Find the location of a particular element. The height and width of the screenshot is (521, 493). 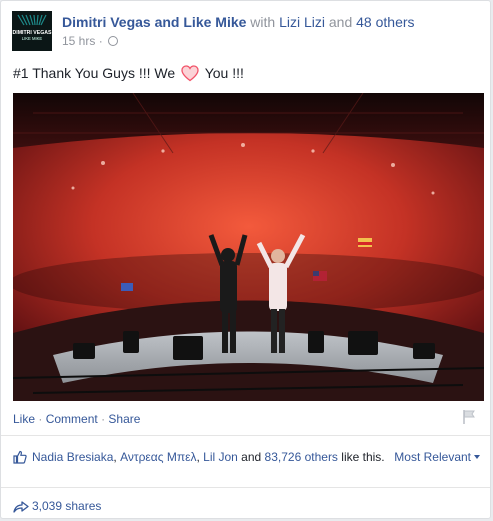

post-meta: 15 hrs · is located at coordinates (90, 41).